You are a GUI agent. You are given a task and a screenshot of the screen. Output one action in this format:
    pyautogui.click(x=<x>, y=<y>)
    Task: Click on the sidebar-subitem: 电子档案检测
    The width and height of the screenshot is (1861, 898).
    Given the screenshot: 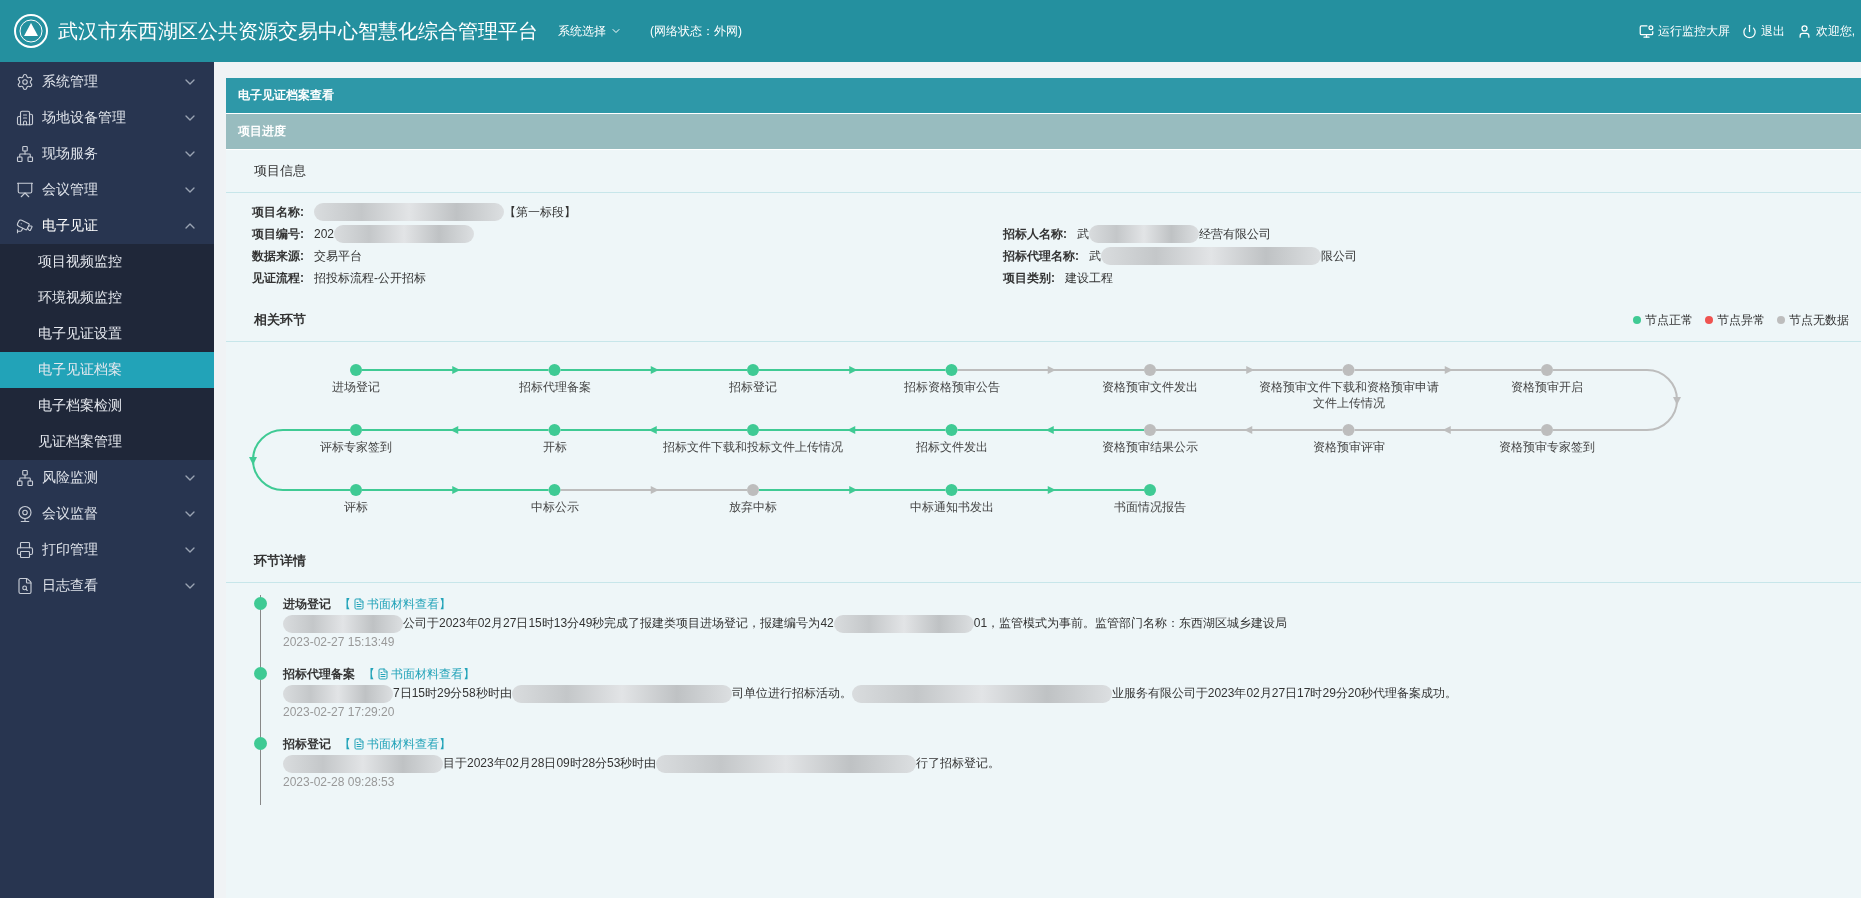 What is the action you would take?
    pyautogui.click(x=107, y=406)
    